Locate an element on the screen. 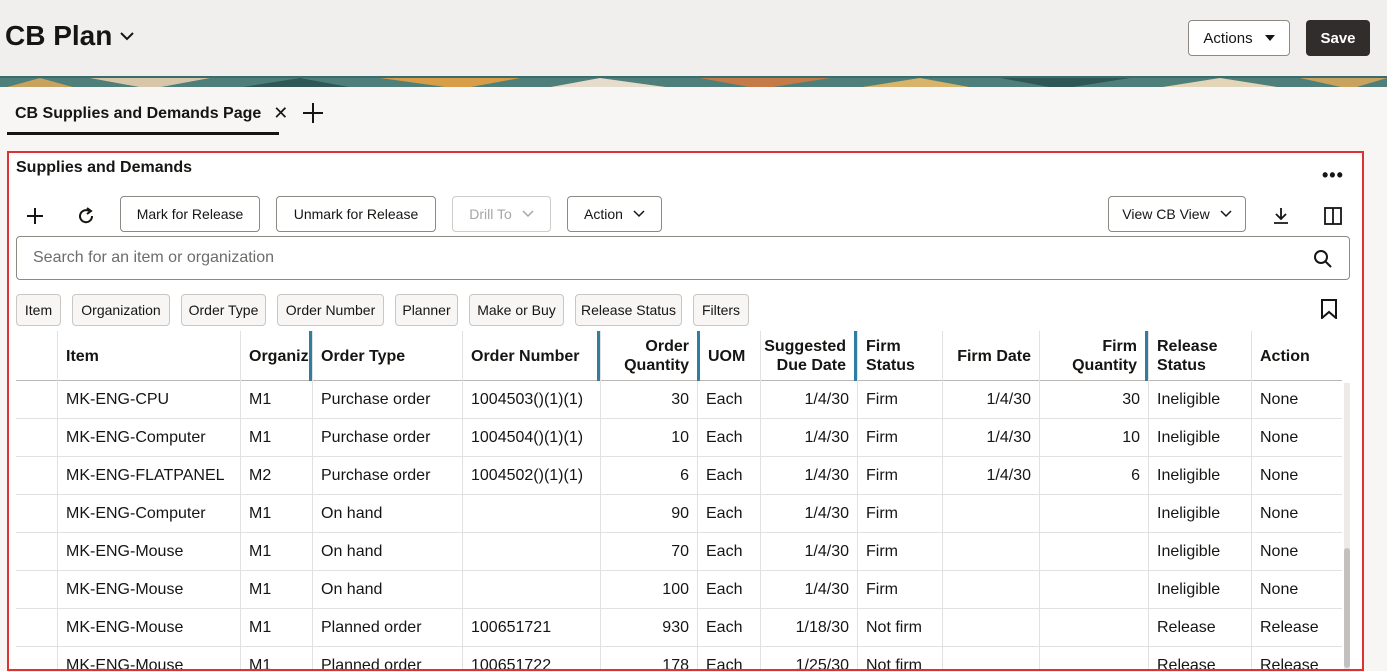 This screenshot has width=1387, height=671. cell-order-number is located at coordinates (531, 552).